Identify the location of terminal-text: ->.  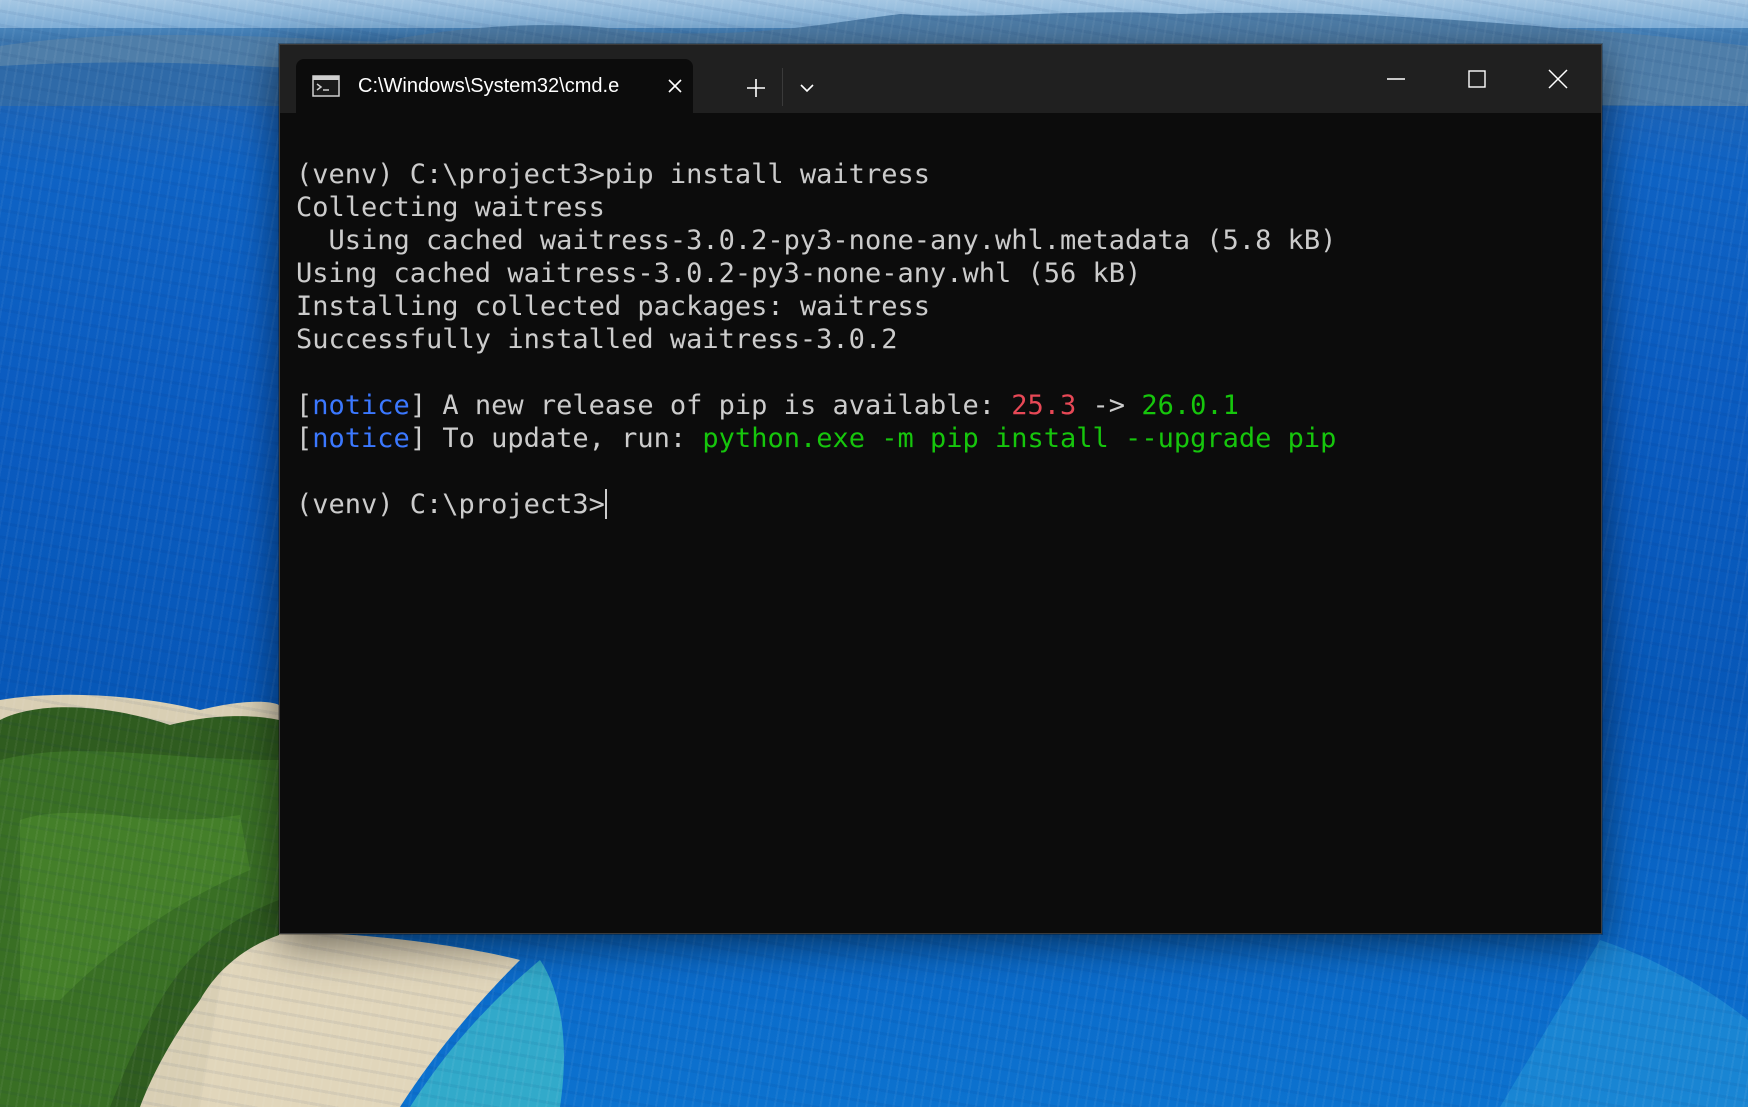
(1109, 405).